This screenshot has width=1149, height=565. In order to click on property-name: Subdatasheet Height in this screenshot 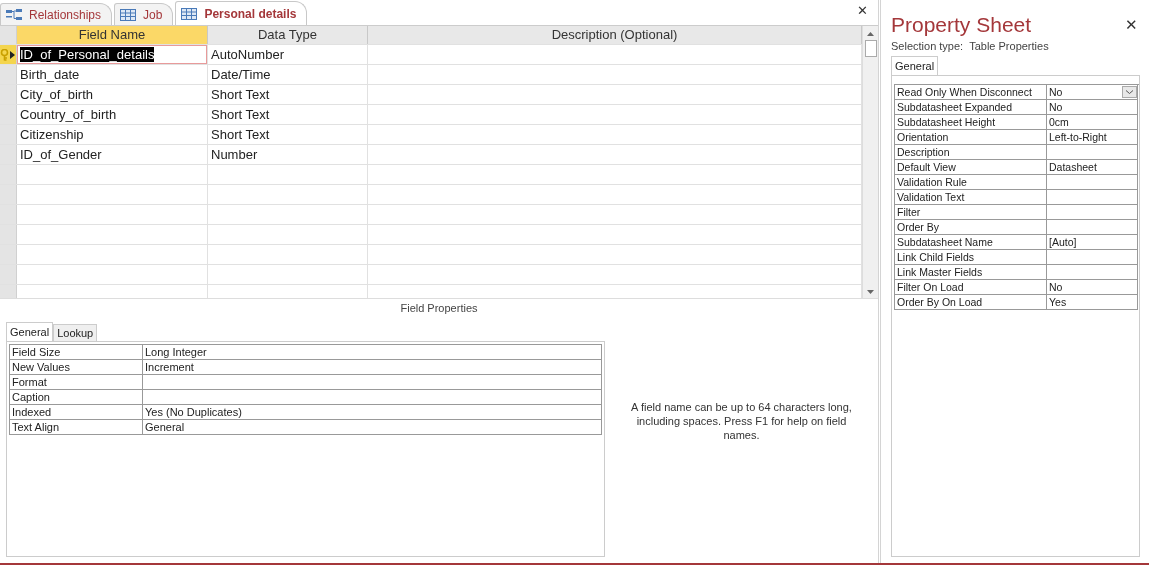, I will do `click(971, 122)`.